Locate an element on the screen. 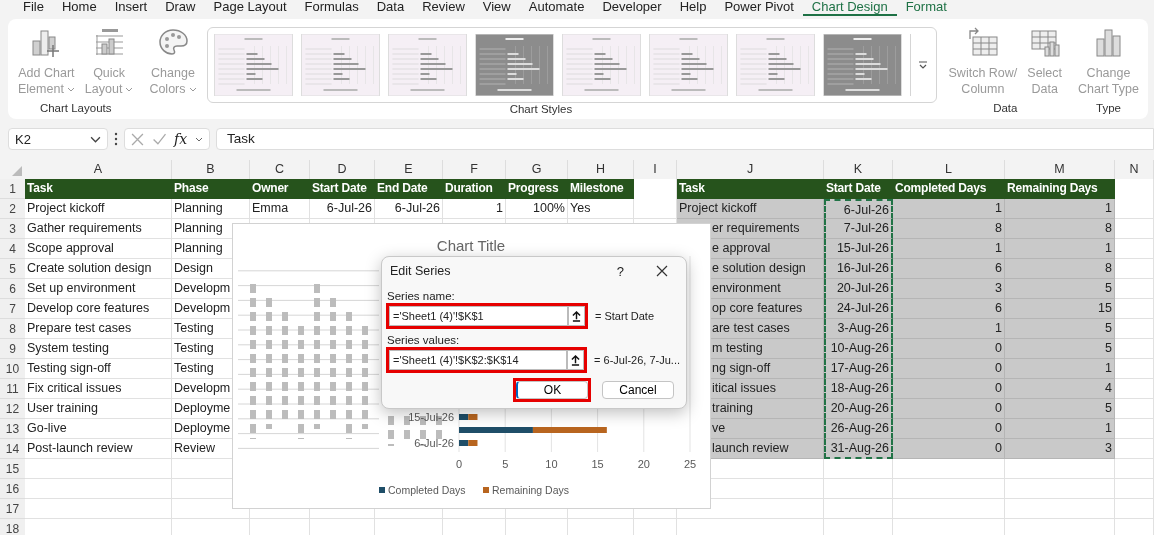 Image resolution: width=1154 pixels, height=535 pixels. row-header: 10 is located at coordinates (12, 369).